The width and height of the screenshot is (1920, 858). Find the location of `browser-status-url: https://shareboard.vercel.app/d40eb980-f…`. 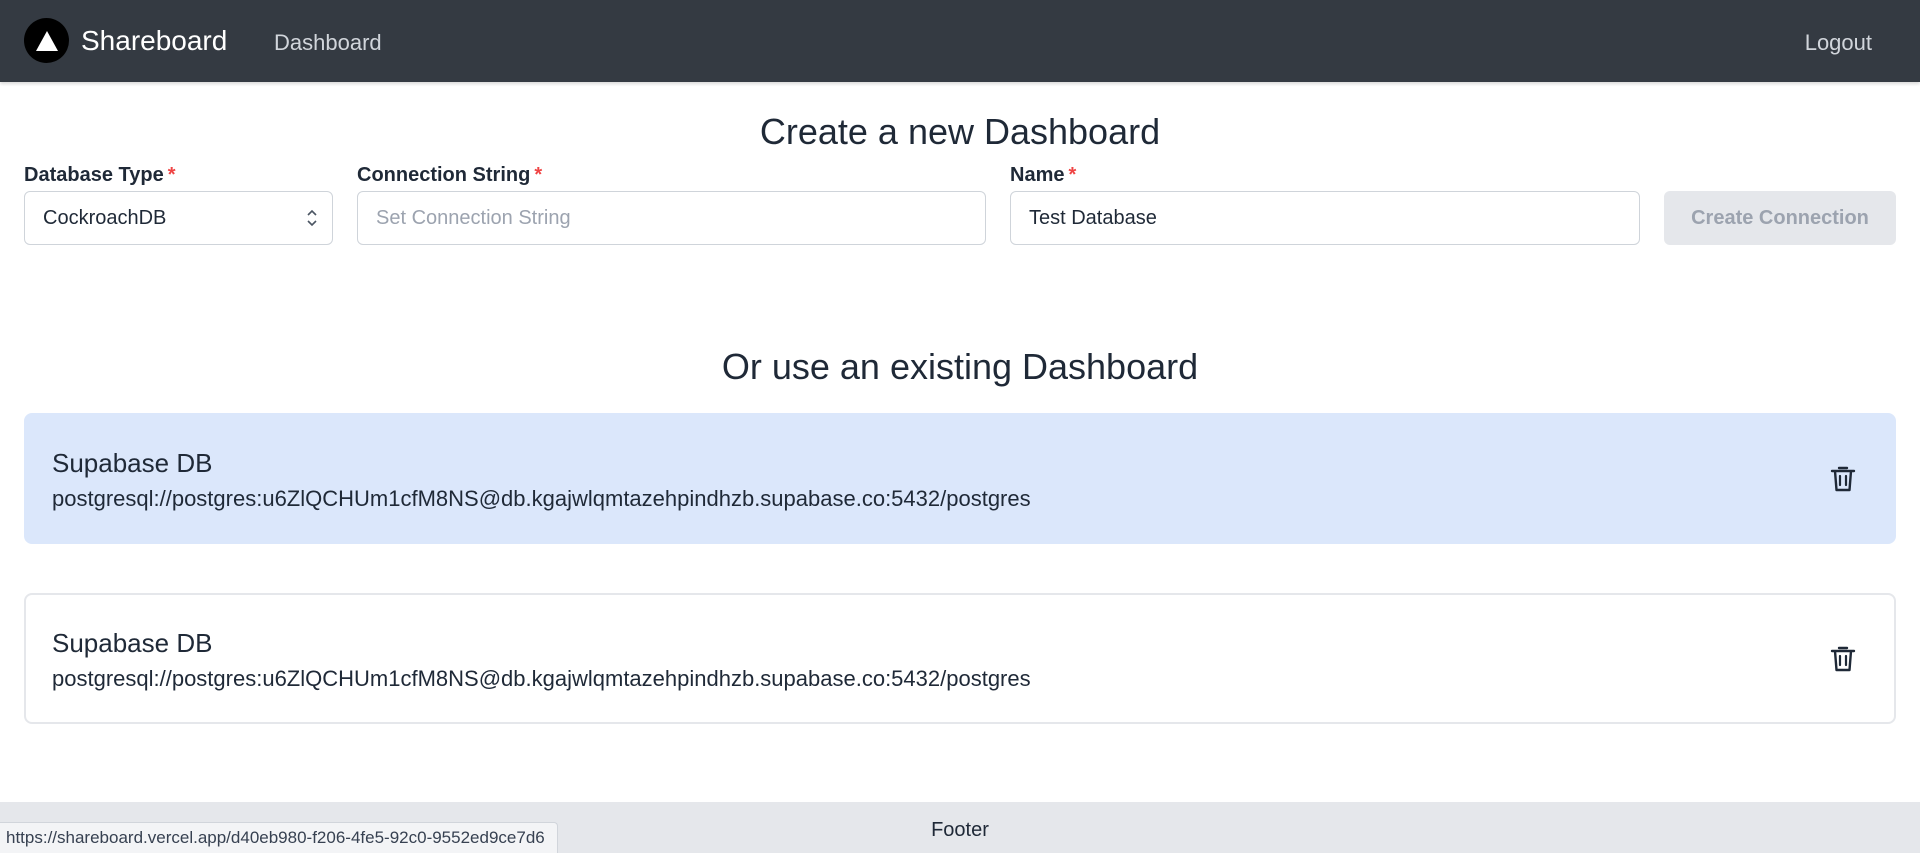

browser-status-url: https://shareboard.vercel.app/d40eb980-f… is located at coordinates (279, 837).